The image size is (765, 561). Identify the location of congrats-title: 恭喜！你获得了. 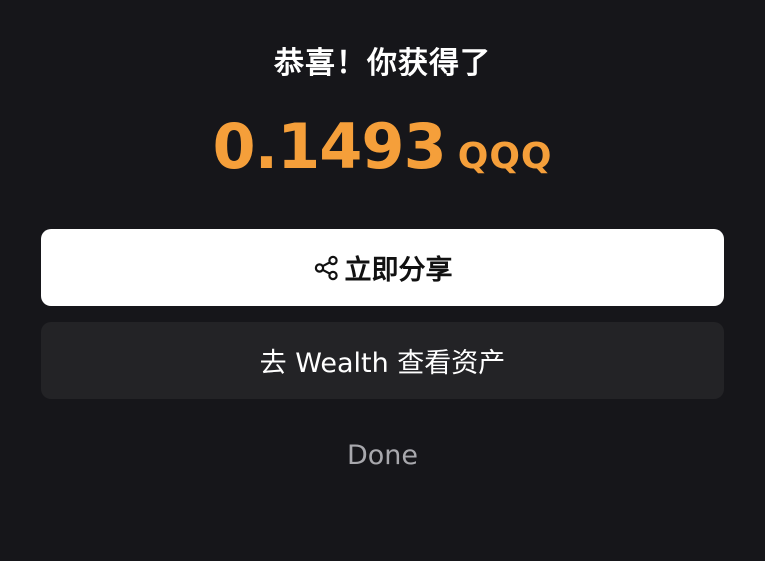
(382, 63).